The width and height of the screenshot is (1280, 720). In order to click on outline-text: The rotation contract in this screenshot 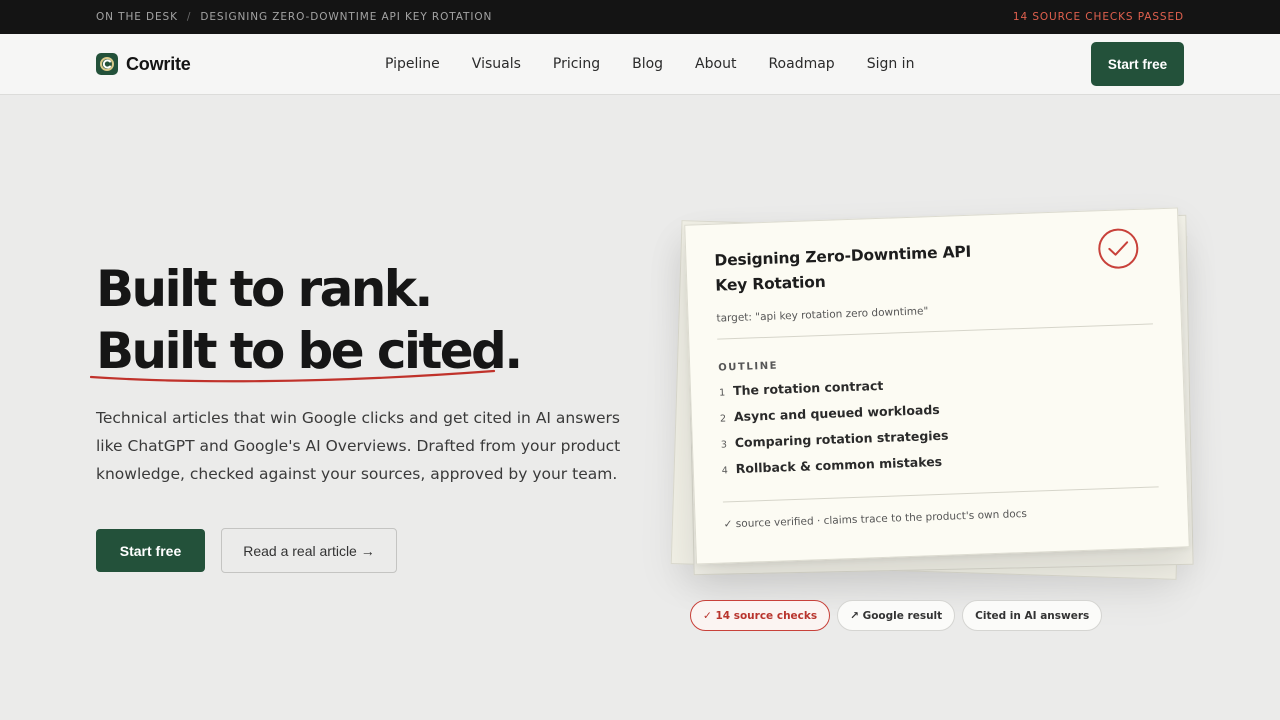, I will do `click(808, 388)`.